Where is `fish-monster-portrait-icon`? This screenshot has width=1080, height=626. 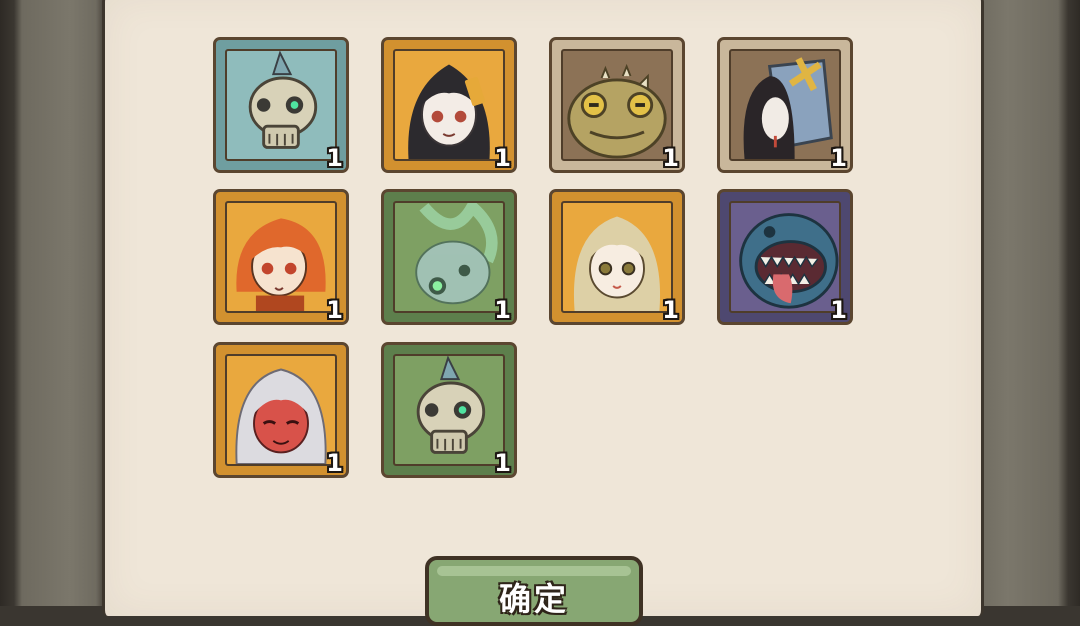 fish-monster-portrait-icon is located at coordinates (785, 257).